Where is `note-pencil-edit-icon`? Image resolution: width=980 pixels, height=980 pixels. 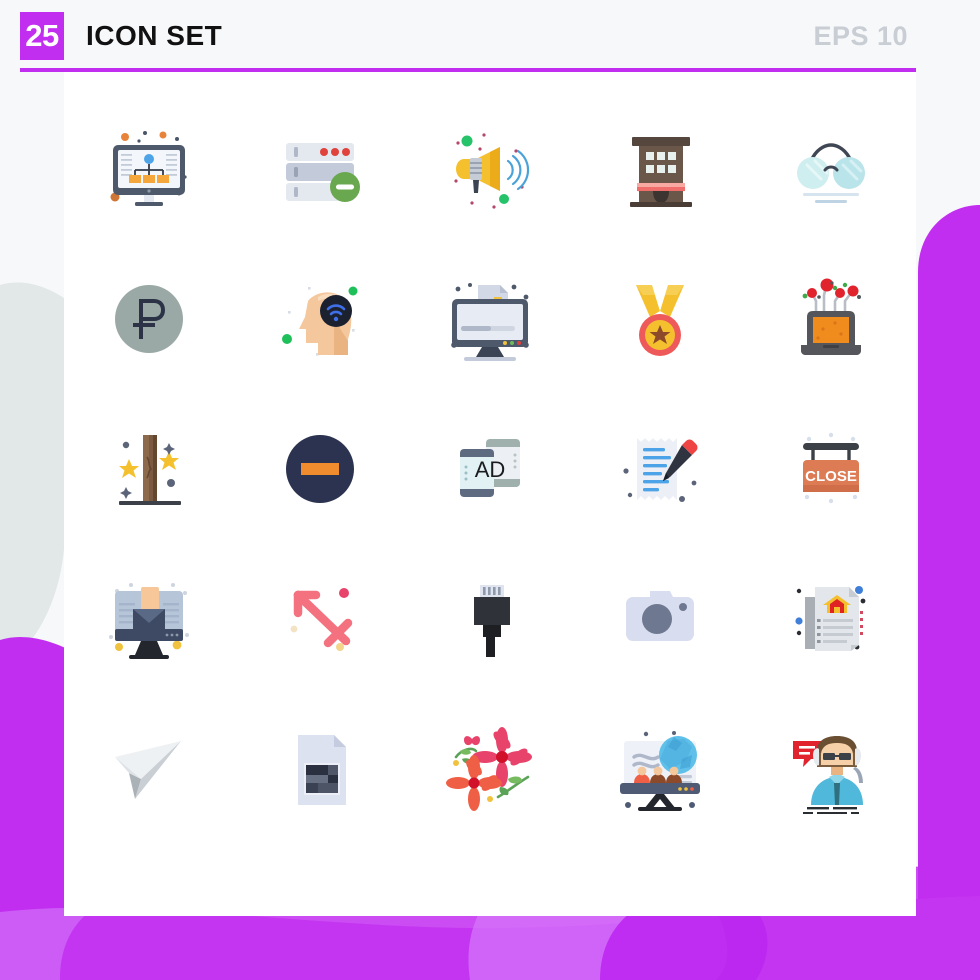
note-pencil-edit-icon is located at coordinates (660, 469).